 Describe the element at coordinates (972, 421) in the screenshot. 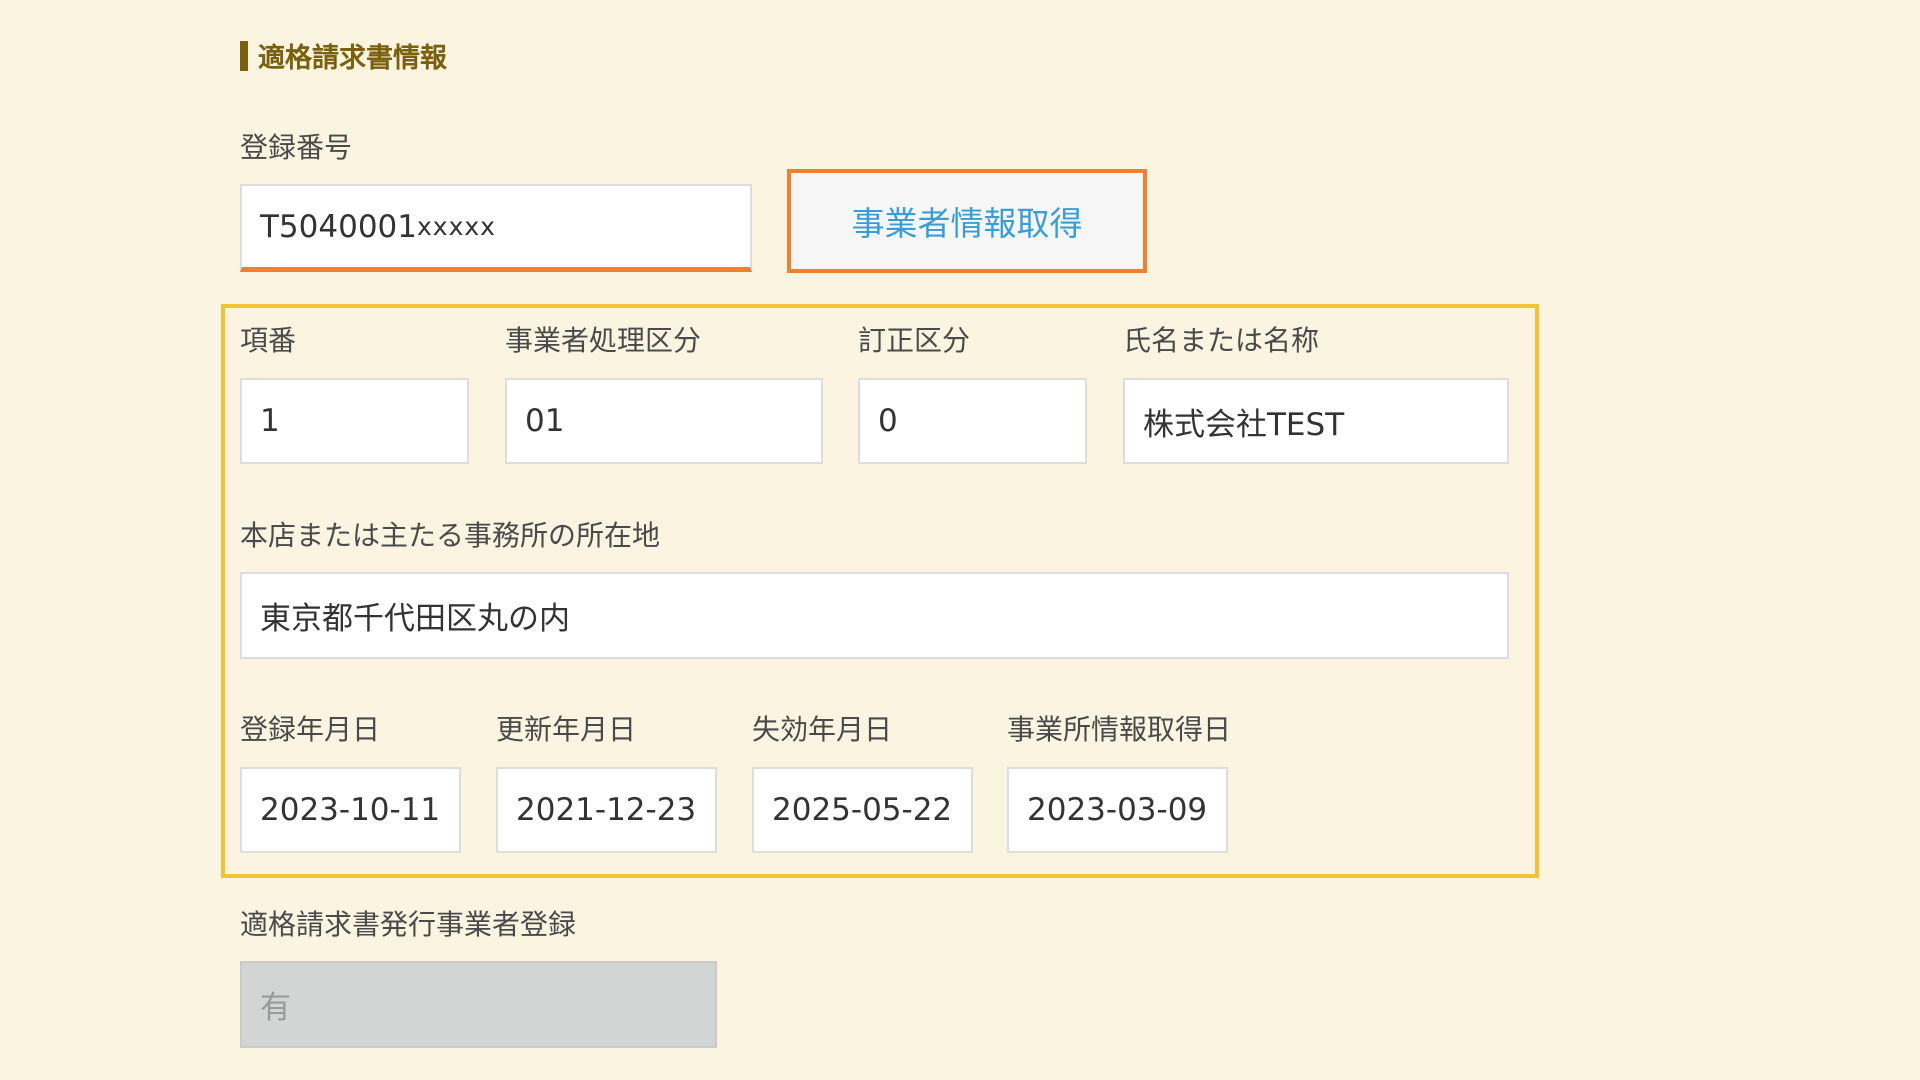

I see `correction-field: 0` at that location.